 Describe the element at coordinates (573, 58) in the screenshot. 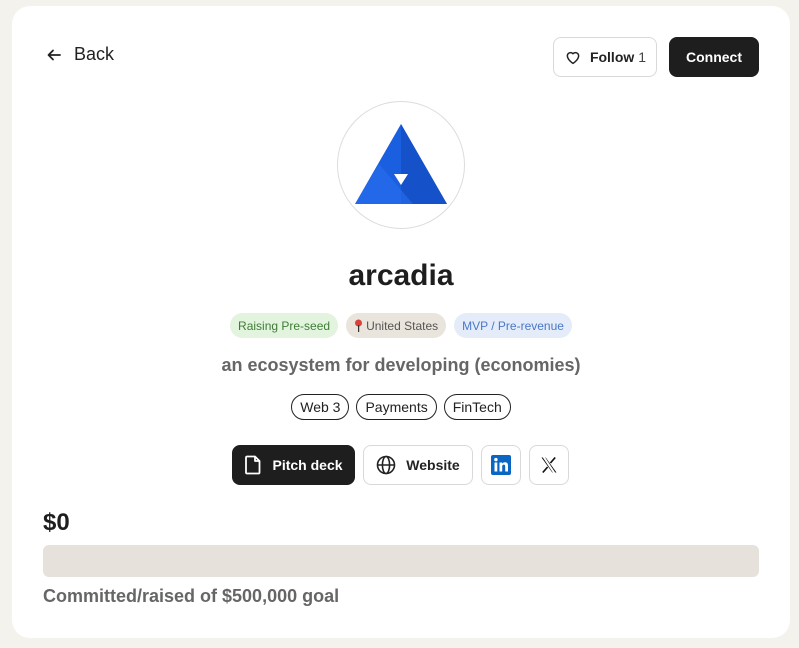

I see `heart-icon` at that location.